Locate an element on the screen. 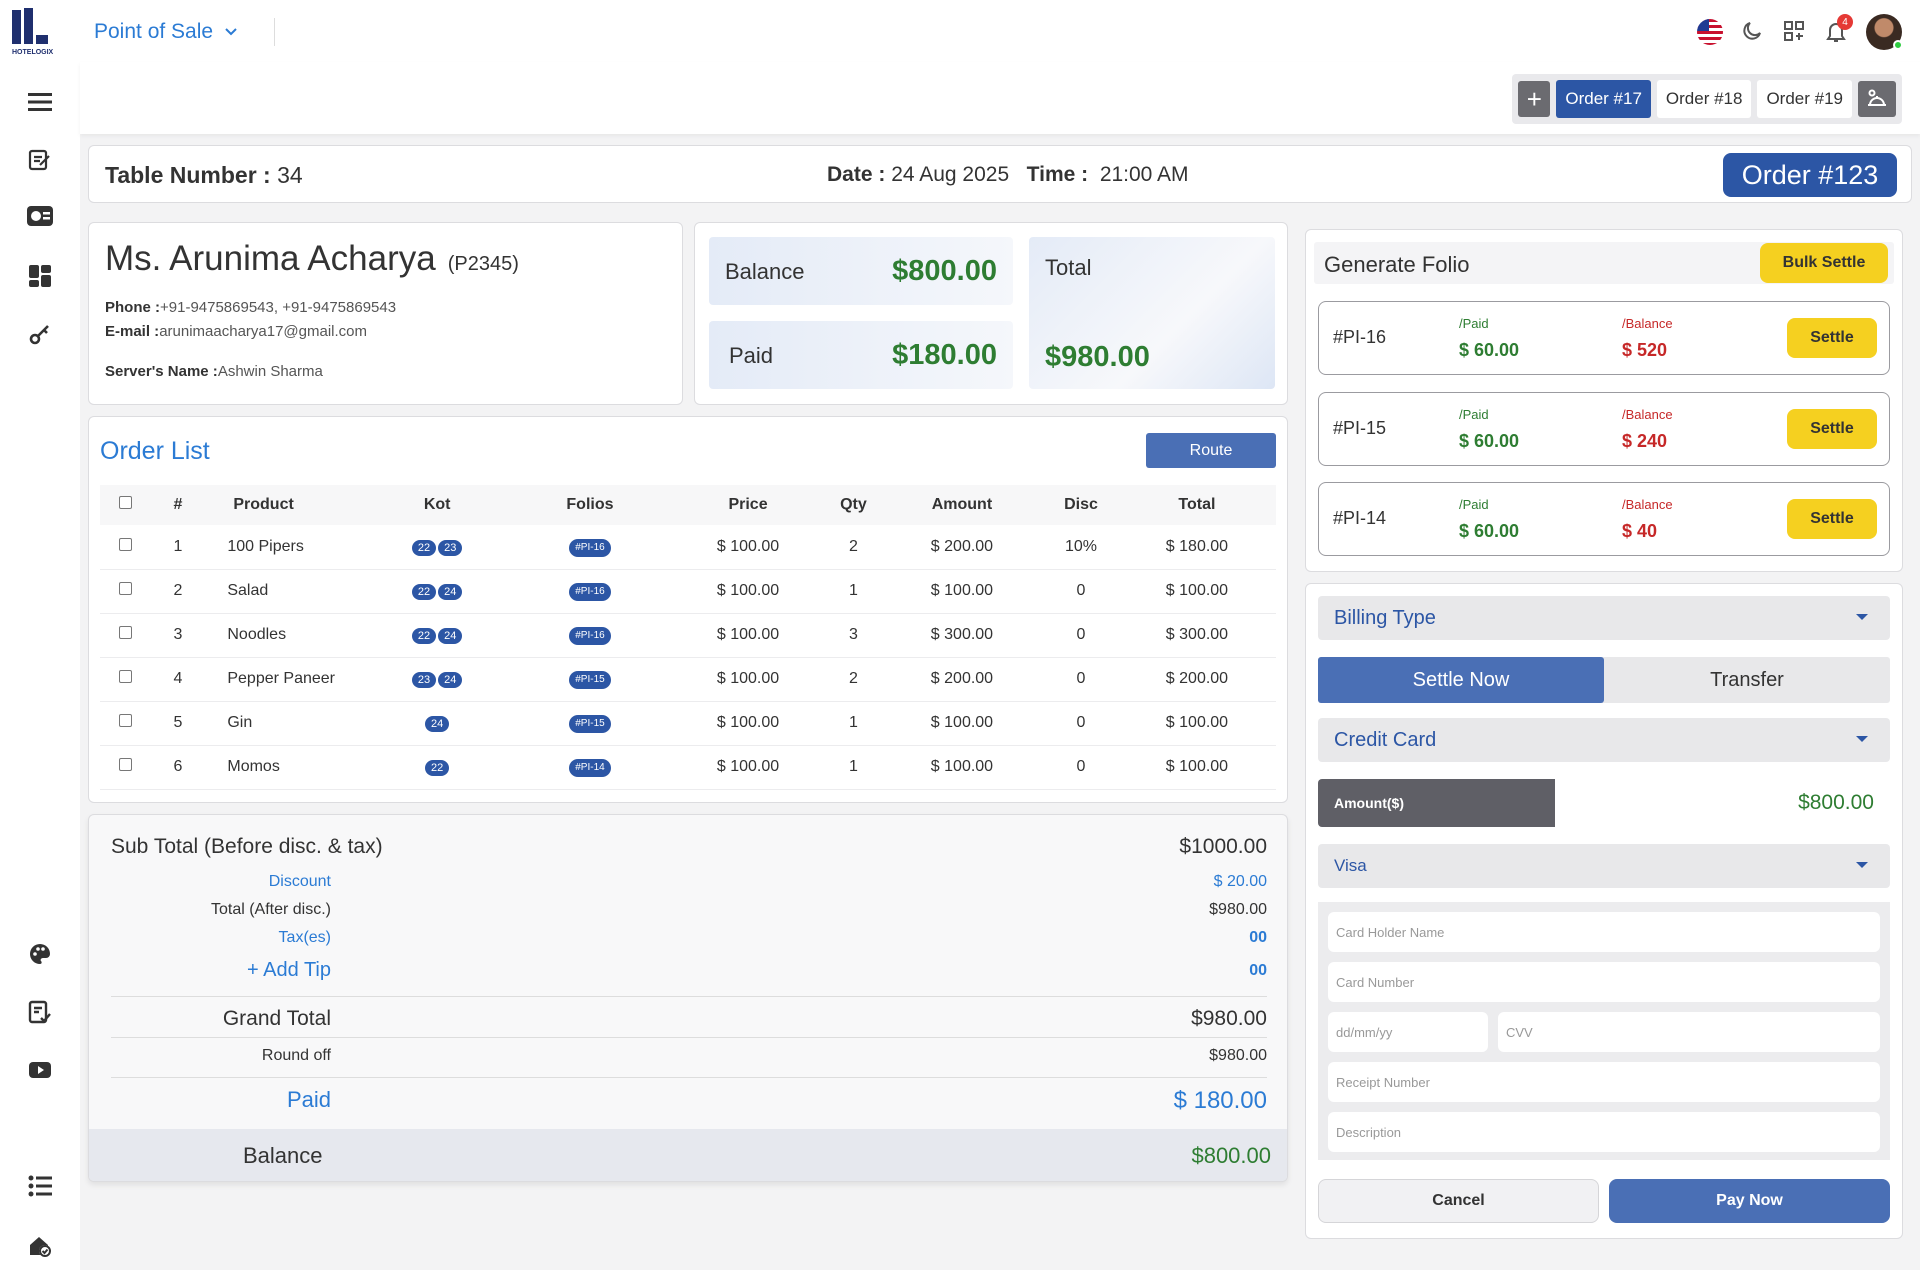 This screenshot has width=1920, height=1270. add-tip-button: + Add Tip is located at coordinates (289, 970).